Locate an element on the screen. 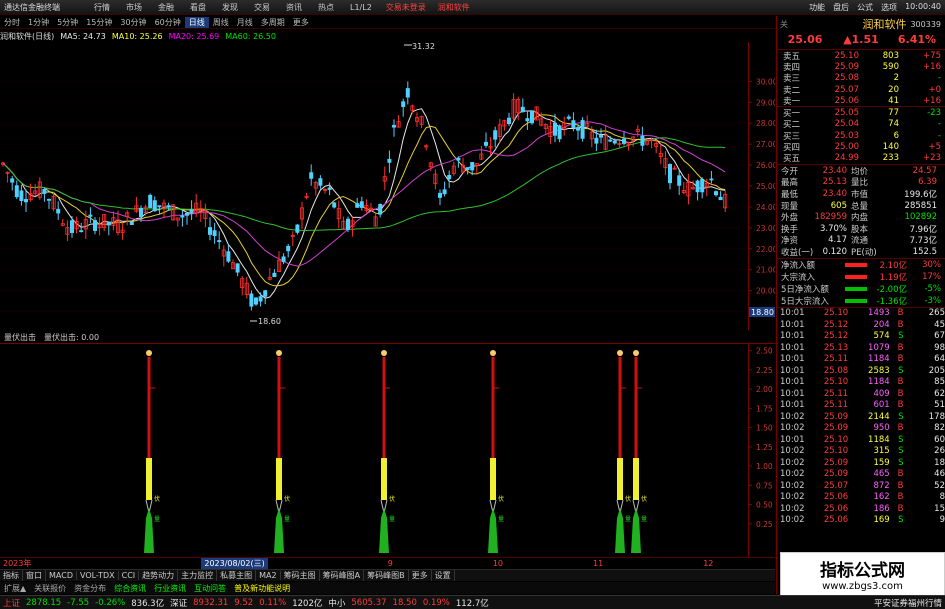 This screenshot has width=945, height=609. tab-trend: 趋势动力 is located at coordinates (159, 575).